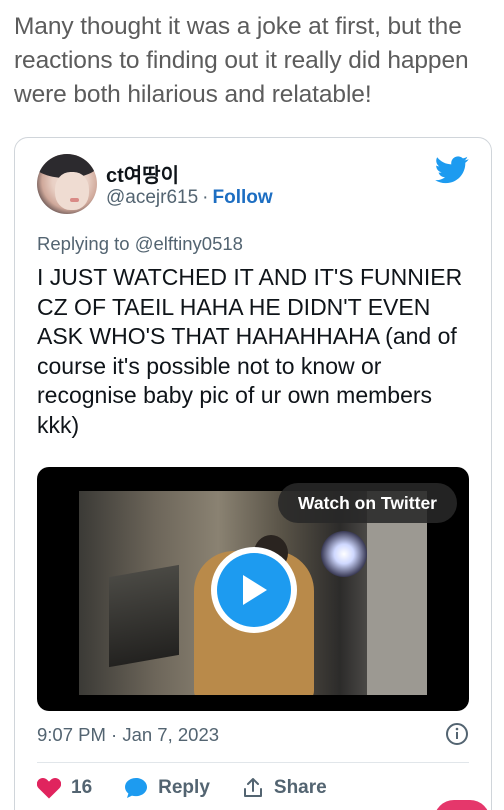 Image resolution: width=504 pixels, height=810 pixels. I want to click on user-handle: @acejr615, so click(152, 197).